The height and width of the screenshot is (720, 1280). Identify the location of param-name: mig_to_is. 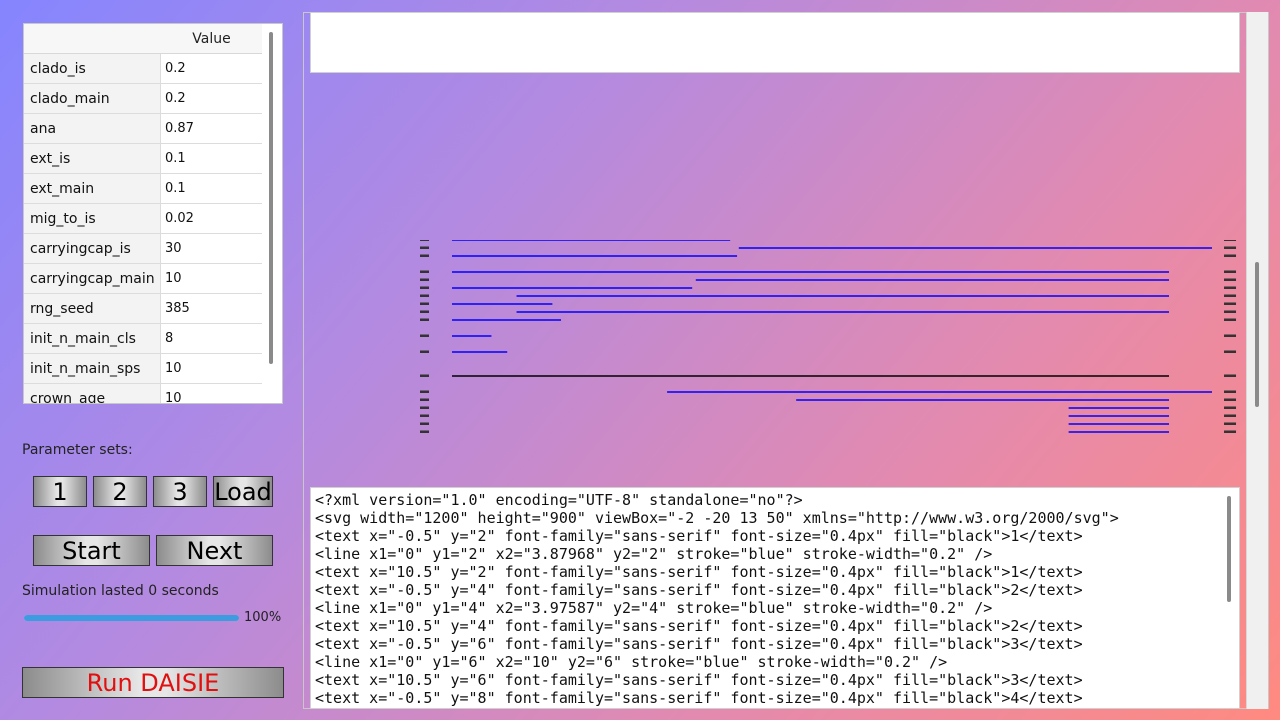
(92, 218).